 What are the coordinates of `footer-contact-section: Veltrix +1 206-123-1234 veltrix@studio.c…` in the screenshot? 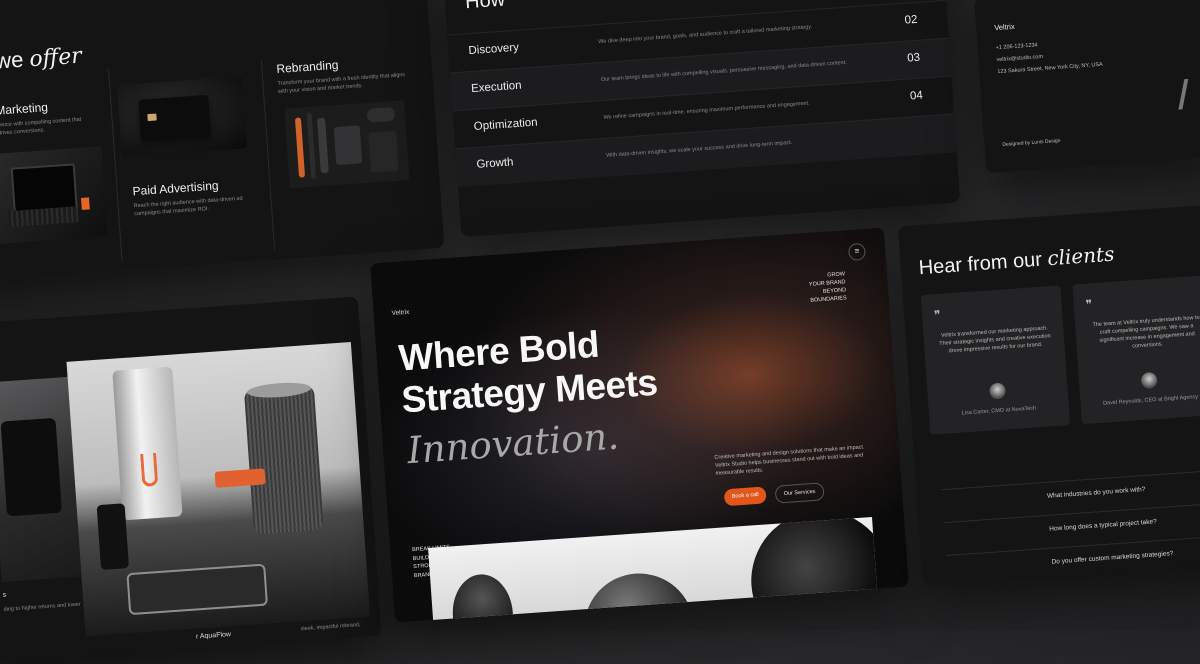 It's located at (1087, 87).